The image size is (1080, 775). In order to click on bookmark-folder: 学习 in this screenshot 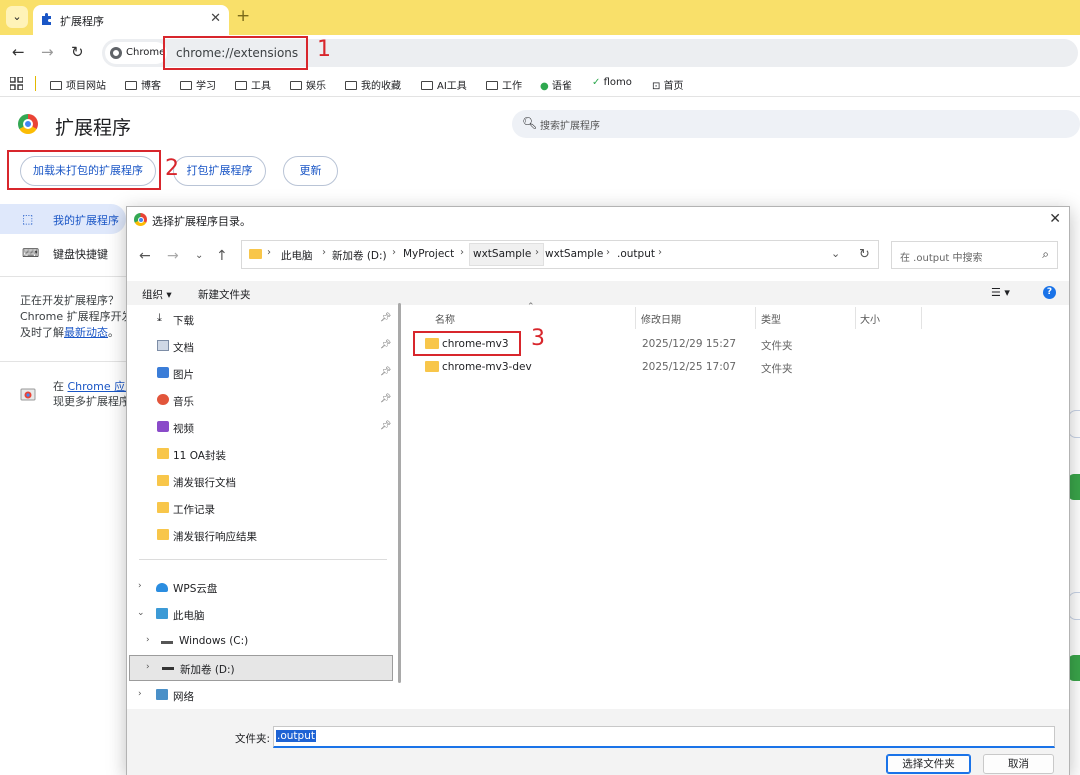, I will do `click(198, 84)`.